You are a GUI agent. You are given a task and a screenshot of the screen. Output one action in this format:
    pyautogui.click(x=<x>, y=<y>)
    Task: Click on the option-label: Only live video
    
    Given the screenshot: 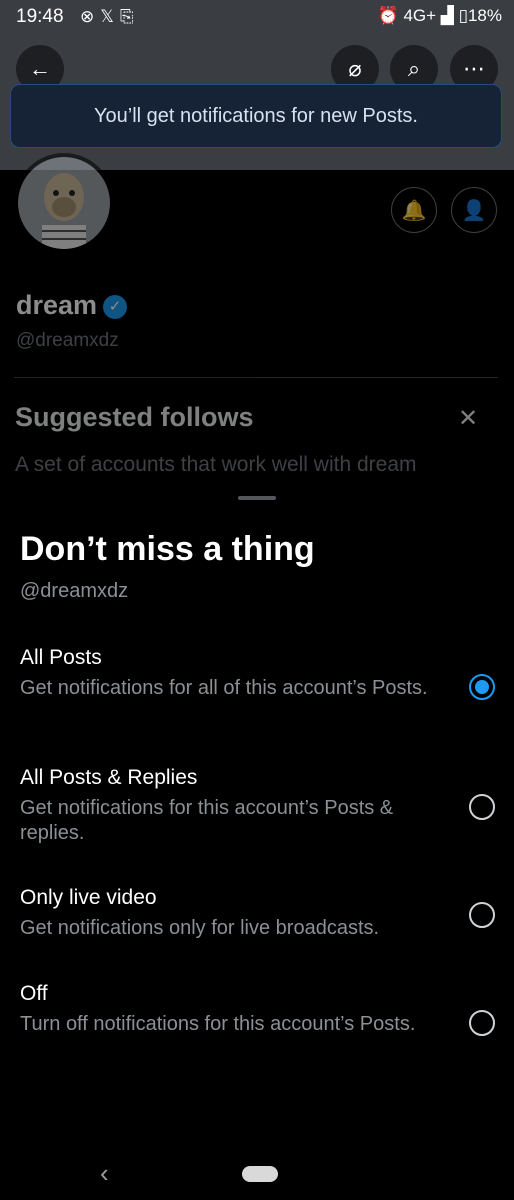 What is the action you would take?
    pyautogui.click(x=88, y=897)
    